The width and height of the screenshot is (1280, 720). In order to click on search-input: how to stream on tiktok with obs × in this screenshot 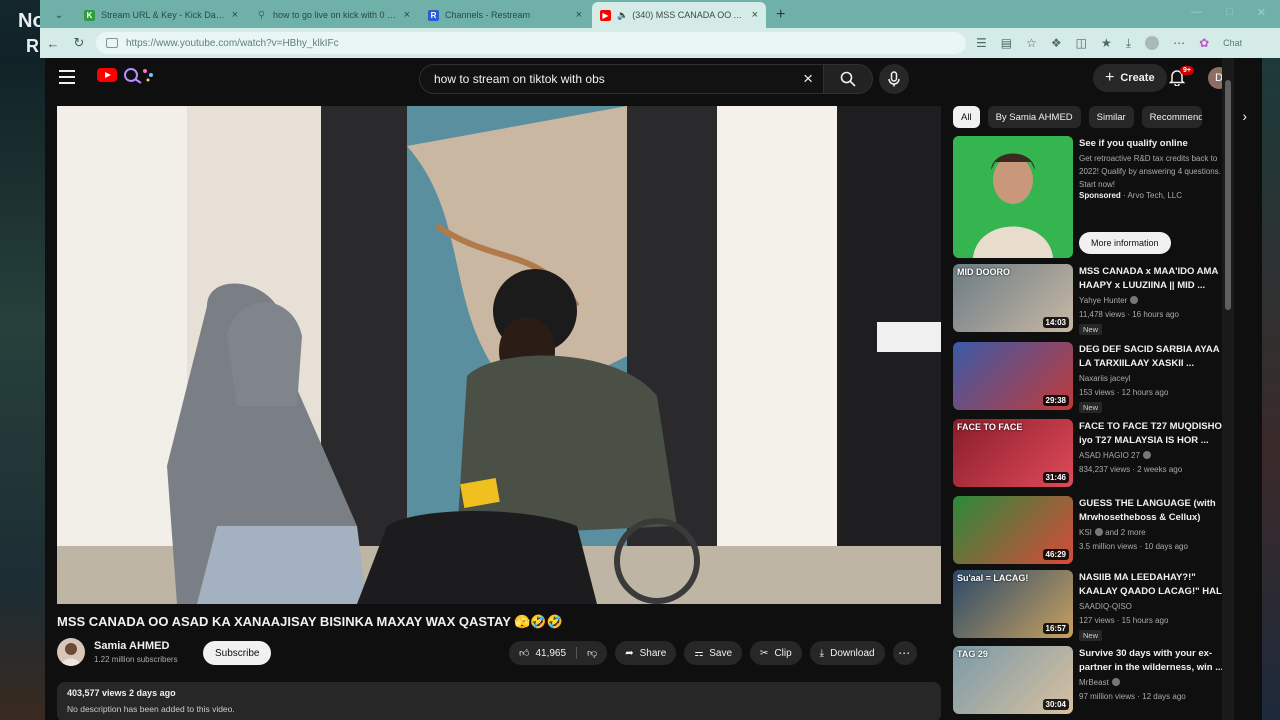, I will do `click(621, 79)`.